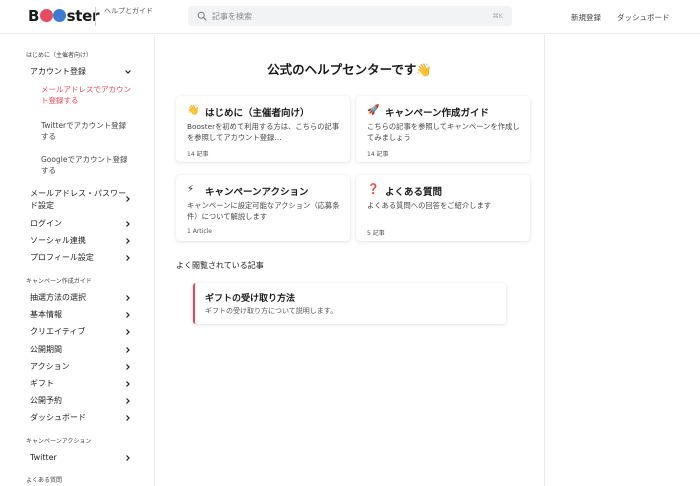 The height and width of the screenshot is (486, 700). What do you see at coordinates (60, 15) in the screenshot?
I see `logo-blue-dot` at bounding box center [60, 15].